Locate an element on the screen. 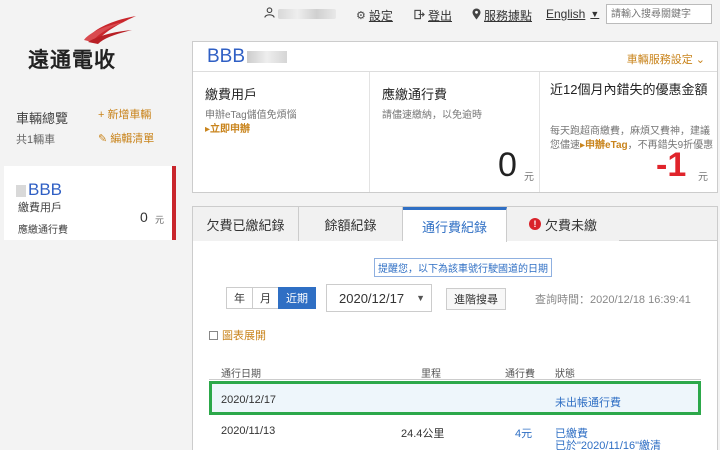  language-selector: English ▼ is located at coordinates (572, 14).